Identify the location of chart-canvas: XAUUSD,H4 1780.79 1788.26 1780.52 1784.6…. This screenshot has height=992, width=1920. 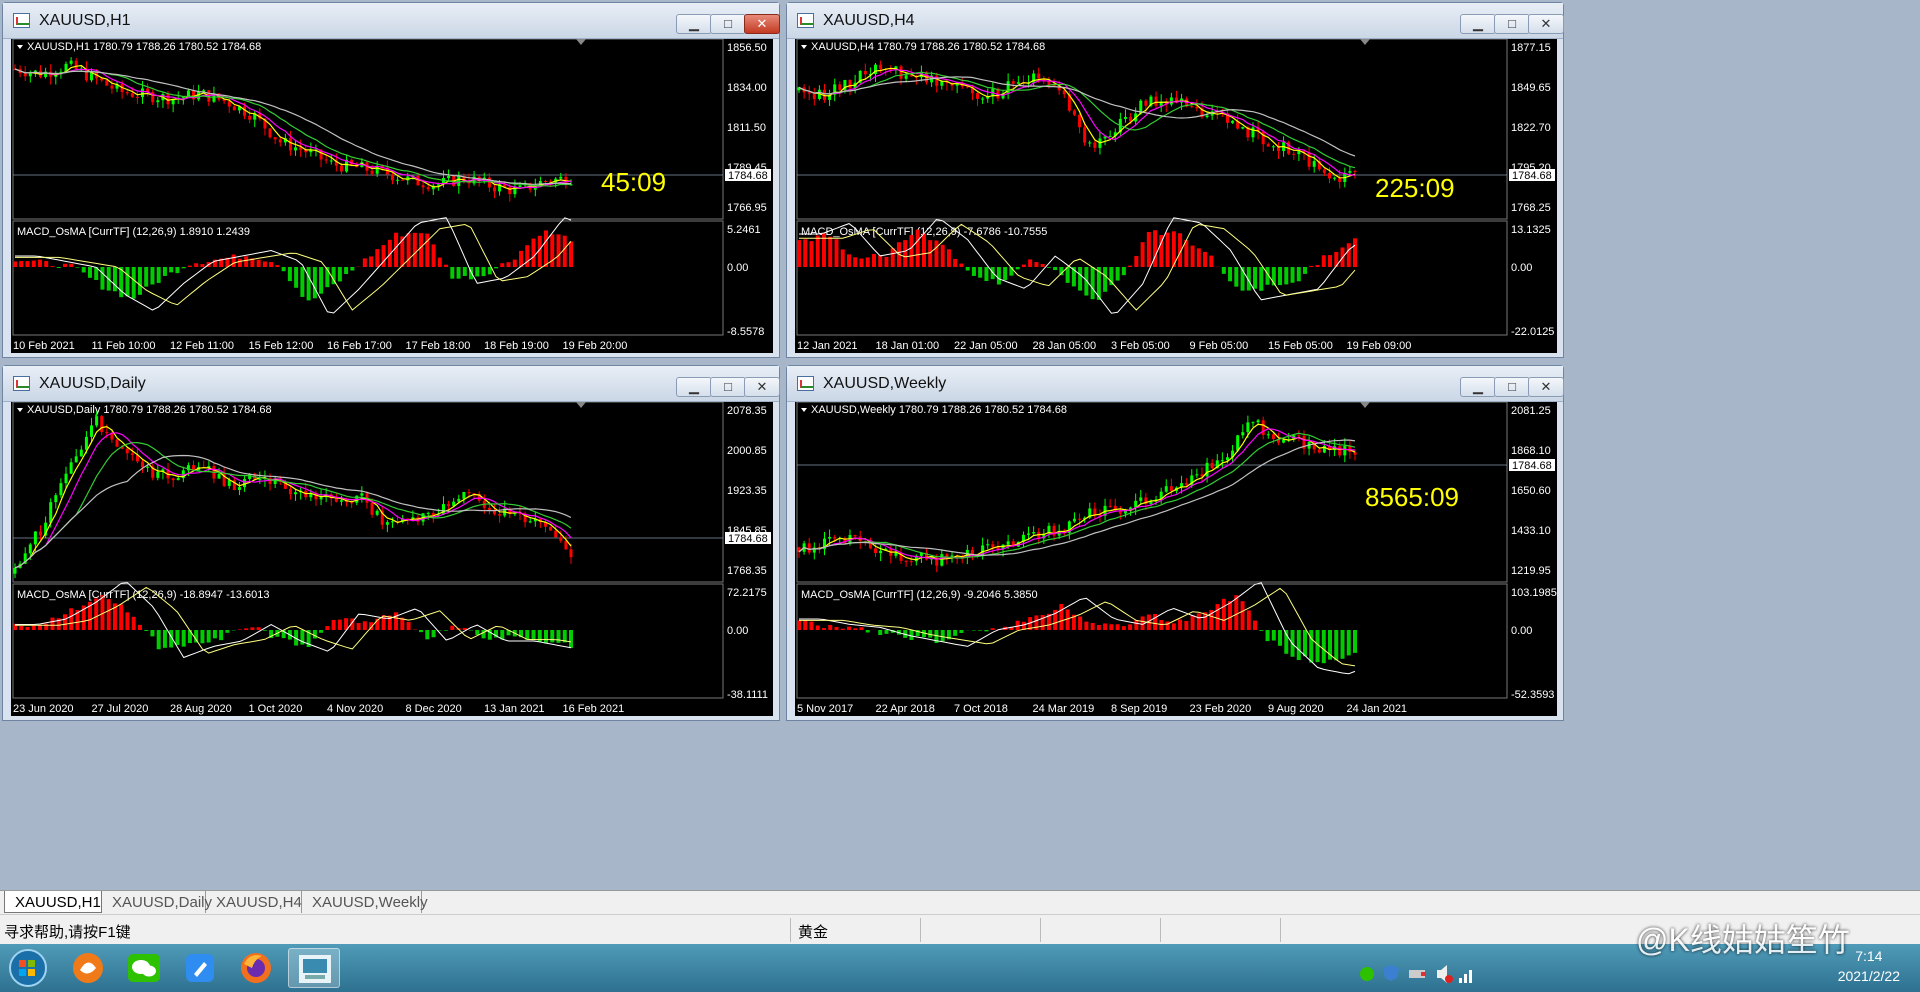
(1176, 195).